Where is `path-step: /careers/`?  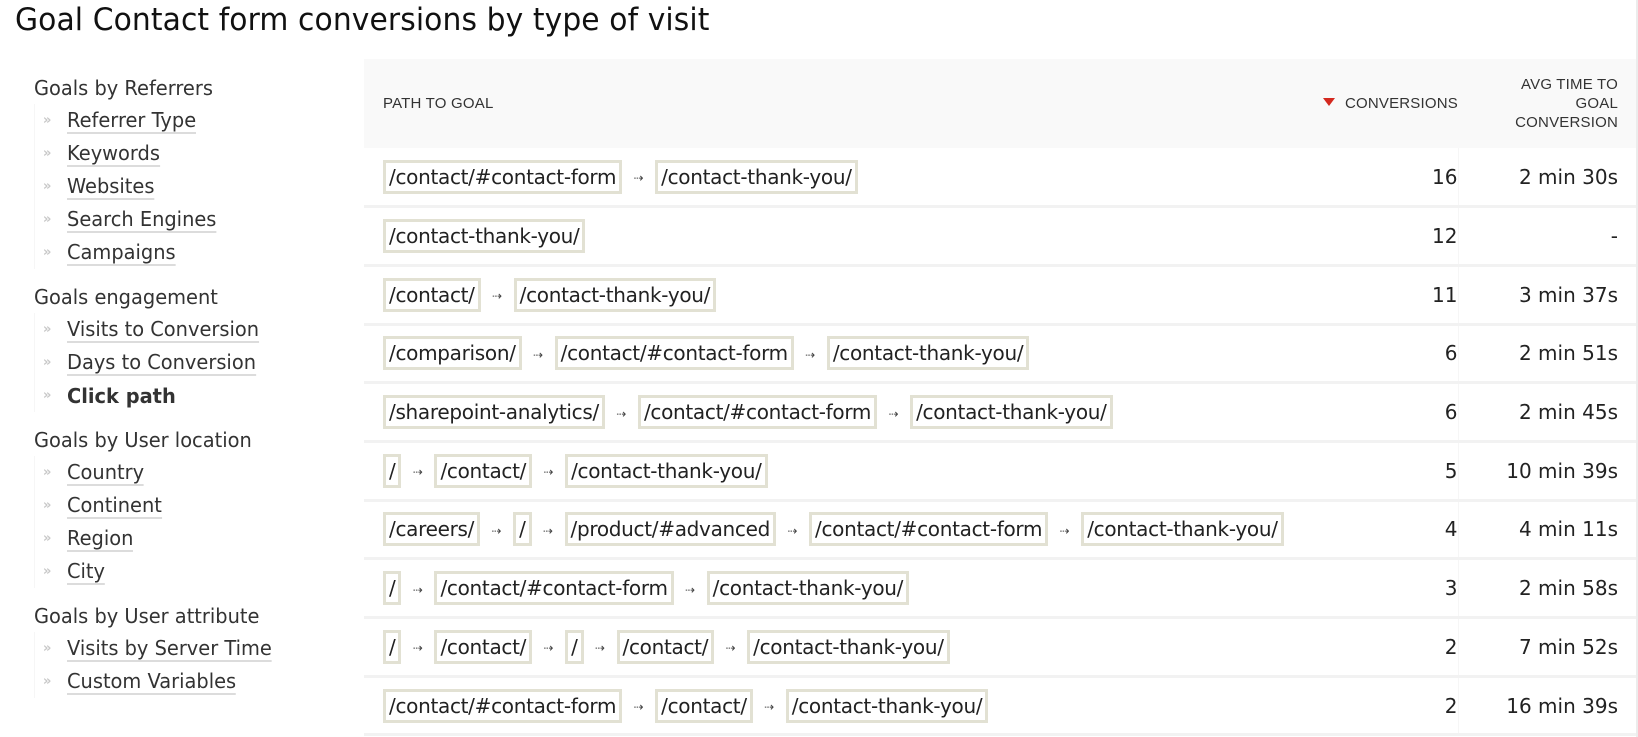
path-step: /careers/ is located at coordinates (432, 529).